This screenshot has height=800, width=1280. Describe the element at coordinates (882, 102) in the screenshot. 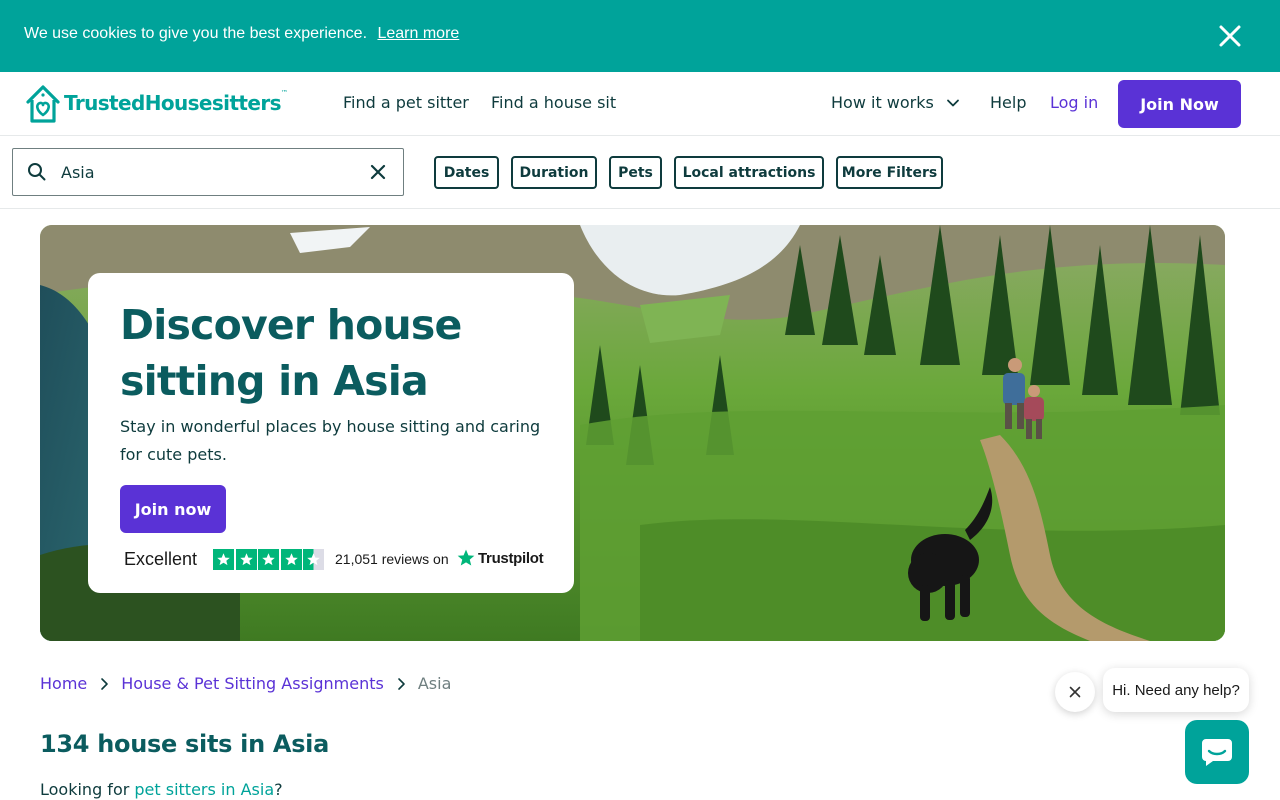

I see `nav-how-it-works-label: How it works` at that location.